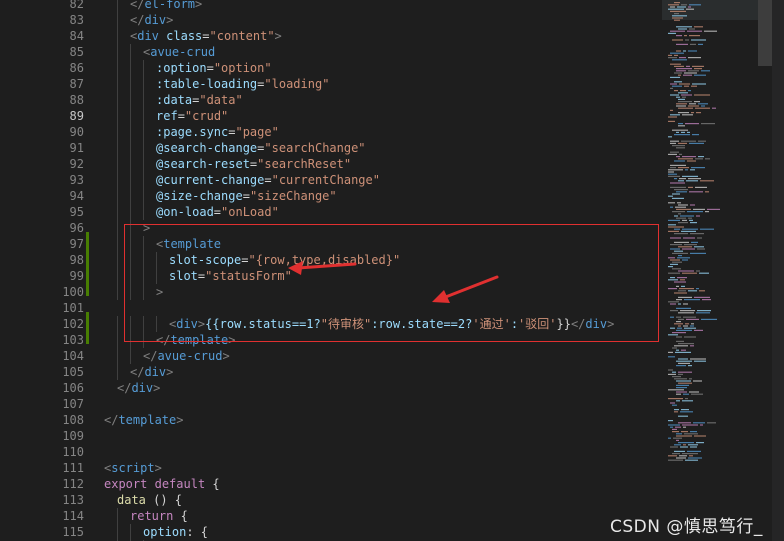 This screenshot has height=541, width=784. What do you see at coordinates (778, 270) in the screenshot?
I see `overview-ruler` at bounding box center [778, 270].